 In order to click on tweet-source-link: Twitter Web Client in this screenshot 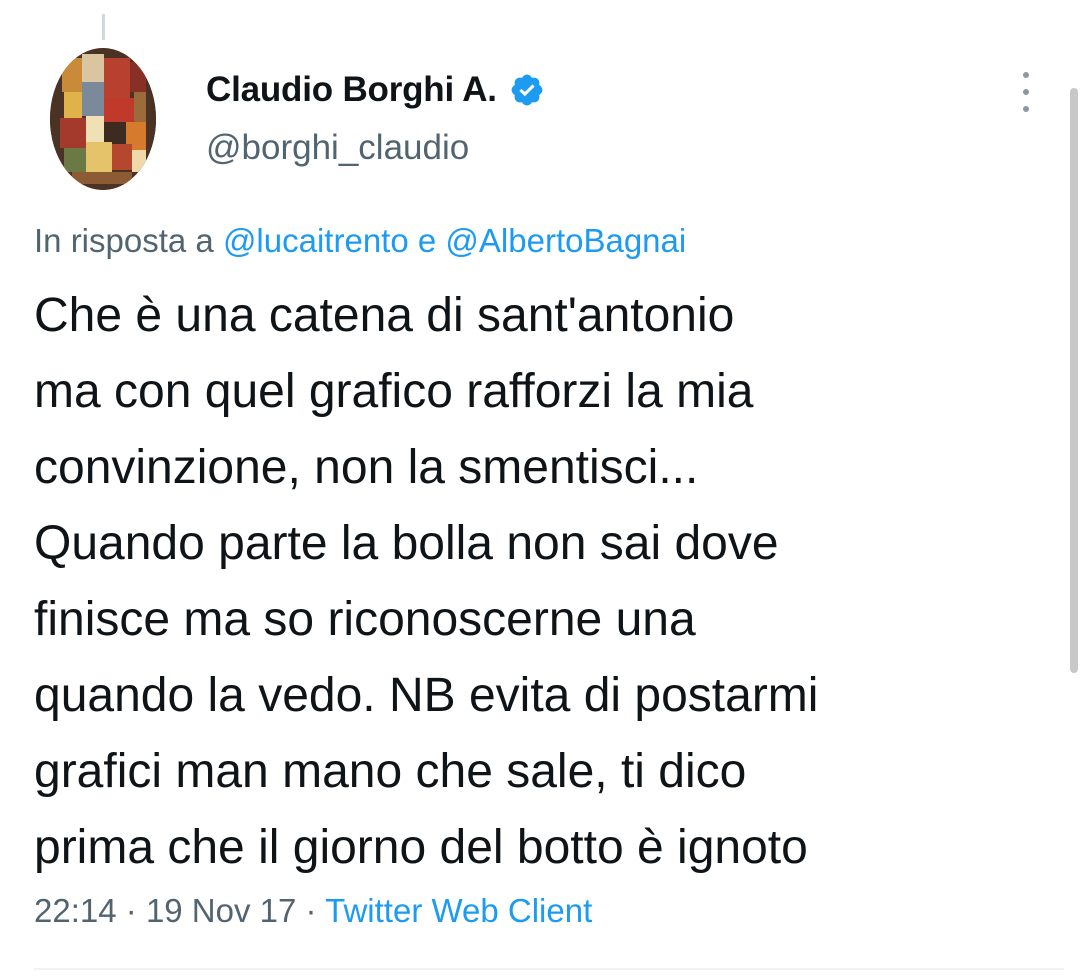, I will do `click(458, 910)`.